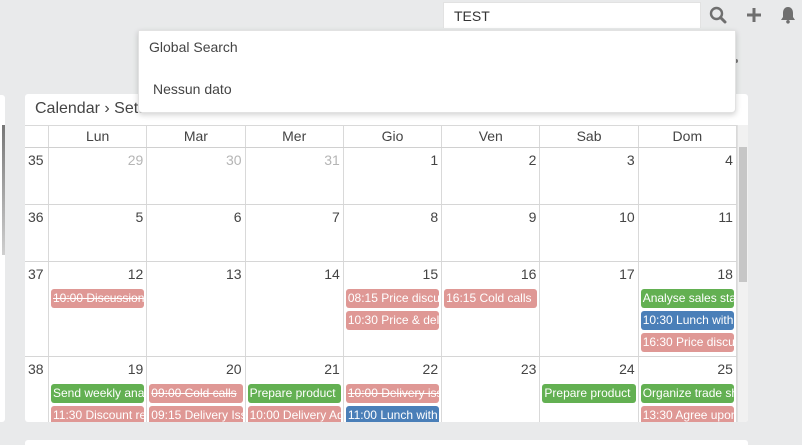 The image size is (802, 445). What do you see at coordinates (572, 15) in the screenshot?
I see `global-search-input: TEST` at bounding box center [572, 15].